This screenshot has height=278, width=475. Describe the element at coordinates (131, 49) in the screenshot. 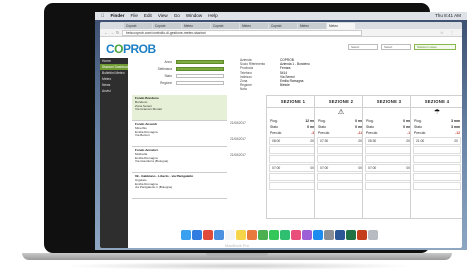

I see `coprob-logo: COPROB` at that location.